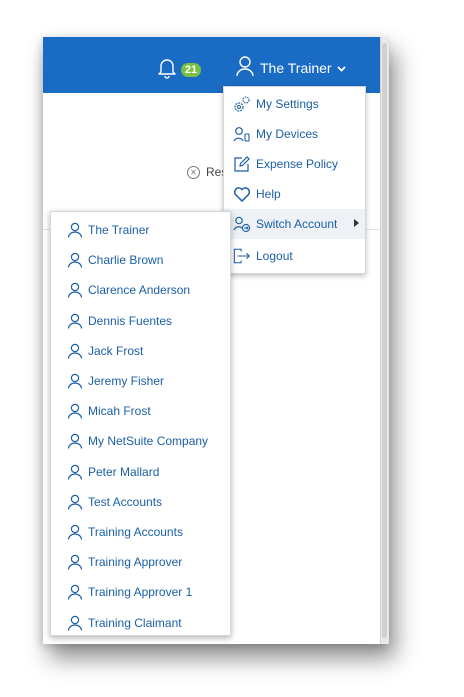 The image size is (464, 697). What do you see at coordinates (242, 164) in the screenshot?
I see `edit-icon` at bounding box center [242, 164].